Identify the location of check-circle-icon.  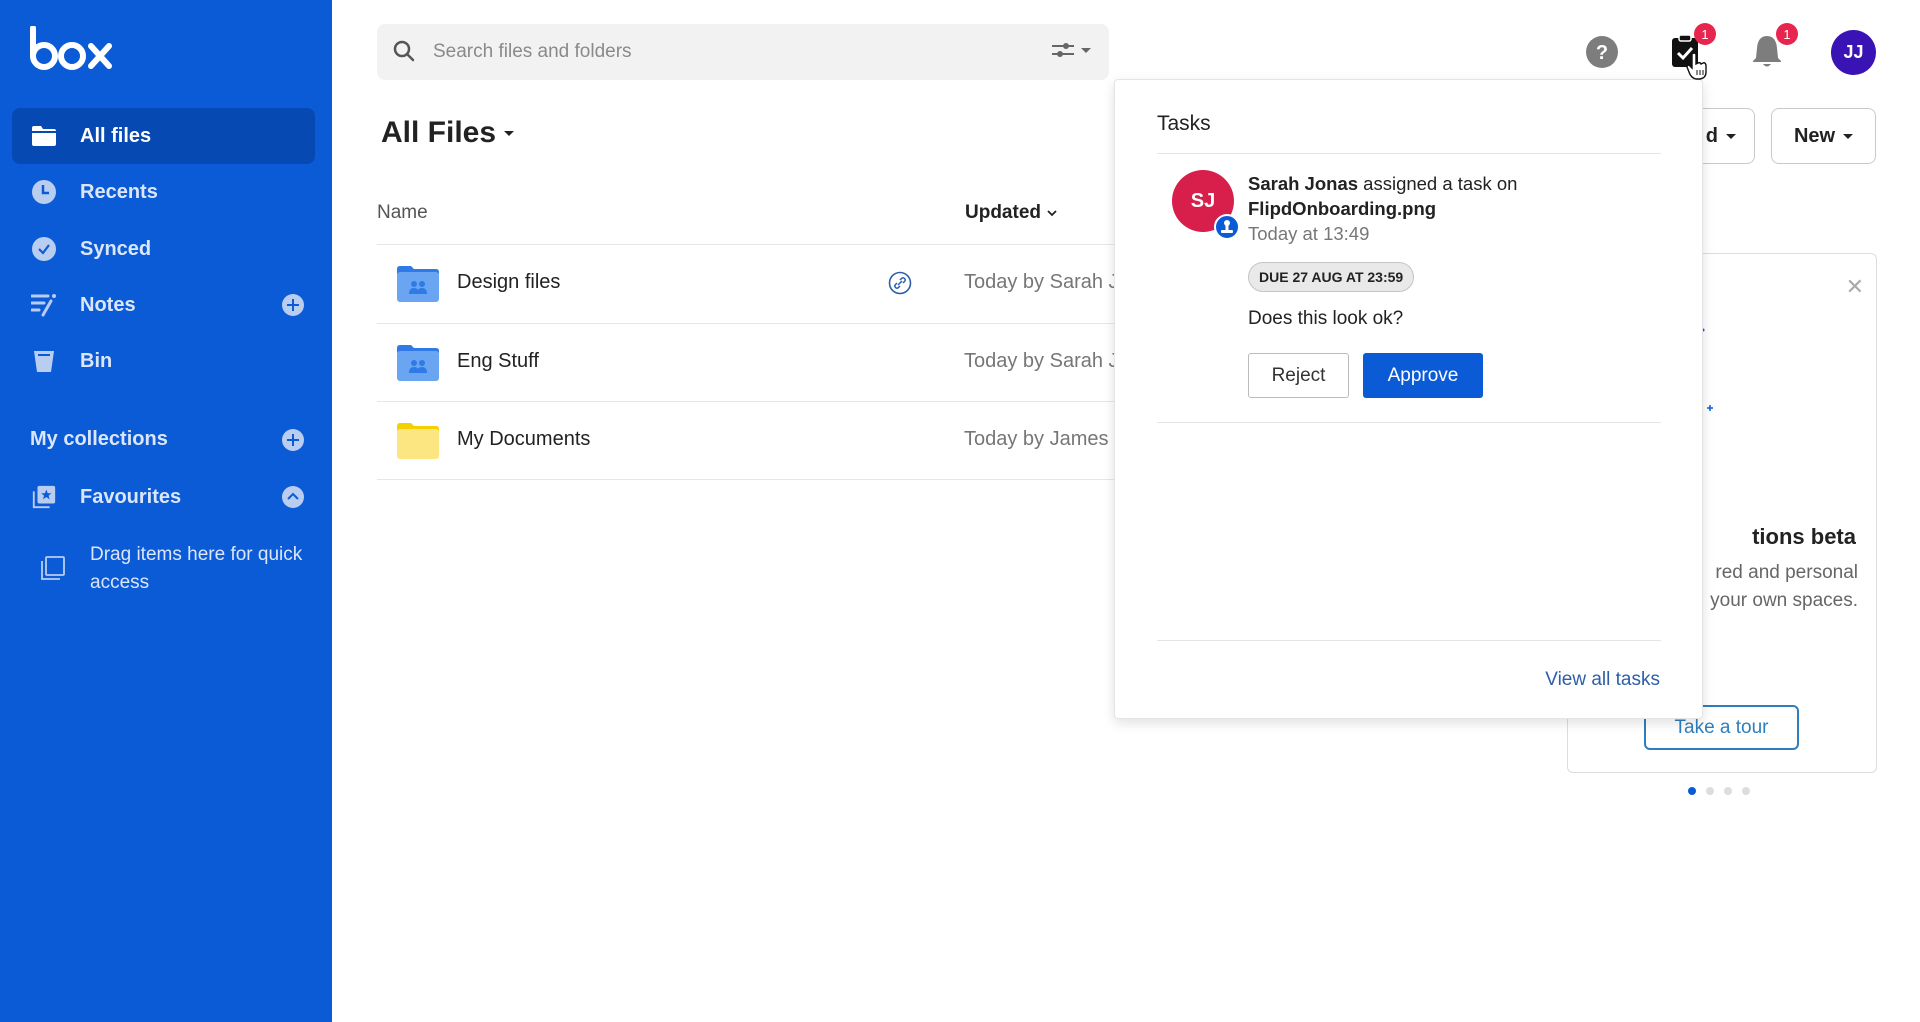
(44, 249).